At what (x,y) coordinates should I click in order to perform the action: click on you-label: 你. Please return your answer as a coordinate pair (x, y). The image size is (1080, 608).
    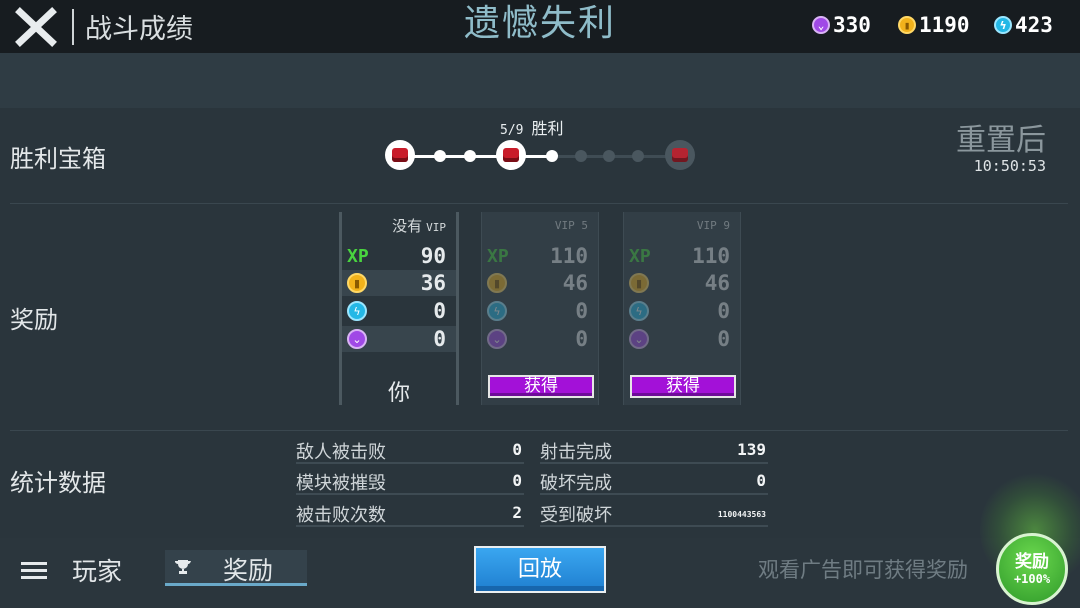
    Looking at the image, I should click on (398, 393).